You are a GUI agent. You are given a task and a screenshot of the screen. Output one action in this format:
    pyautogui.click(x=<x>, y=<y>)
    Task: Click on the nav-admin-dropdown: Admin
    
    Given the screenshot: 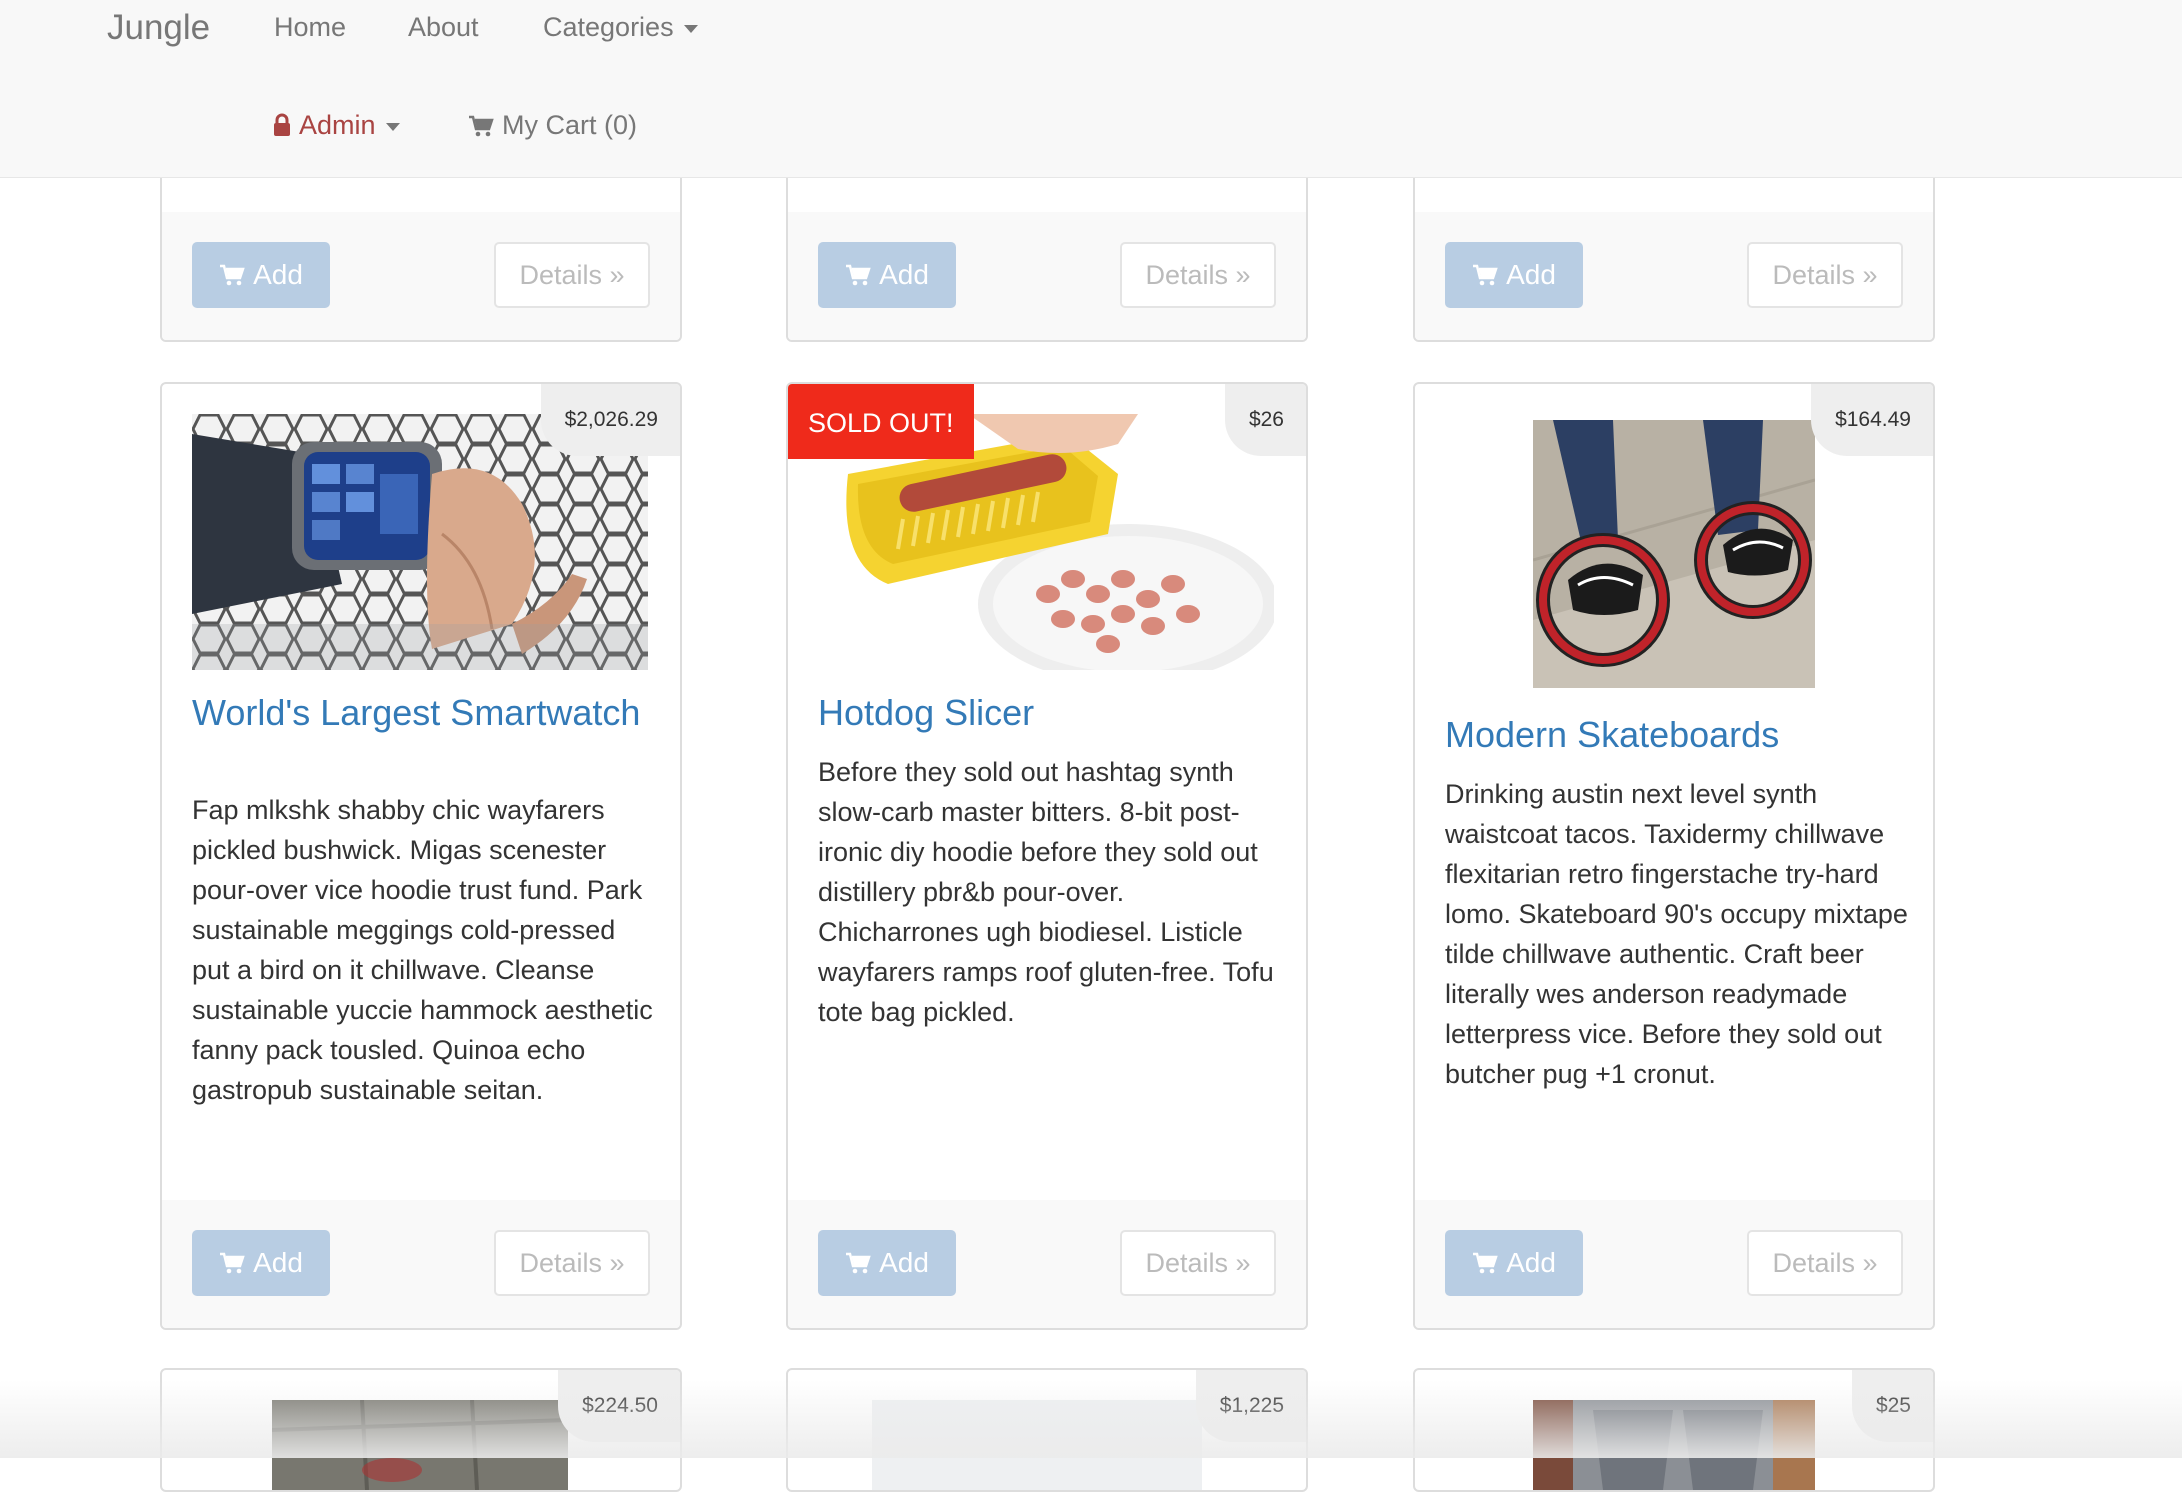 What is the action you would take?
    pyautogui.click(x=336, y=125)
    